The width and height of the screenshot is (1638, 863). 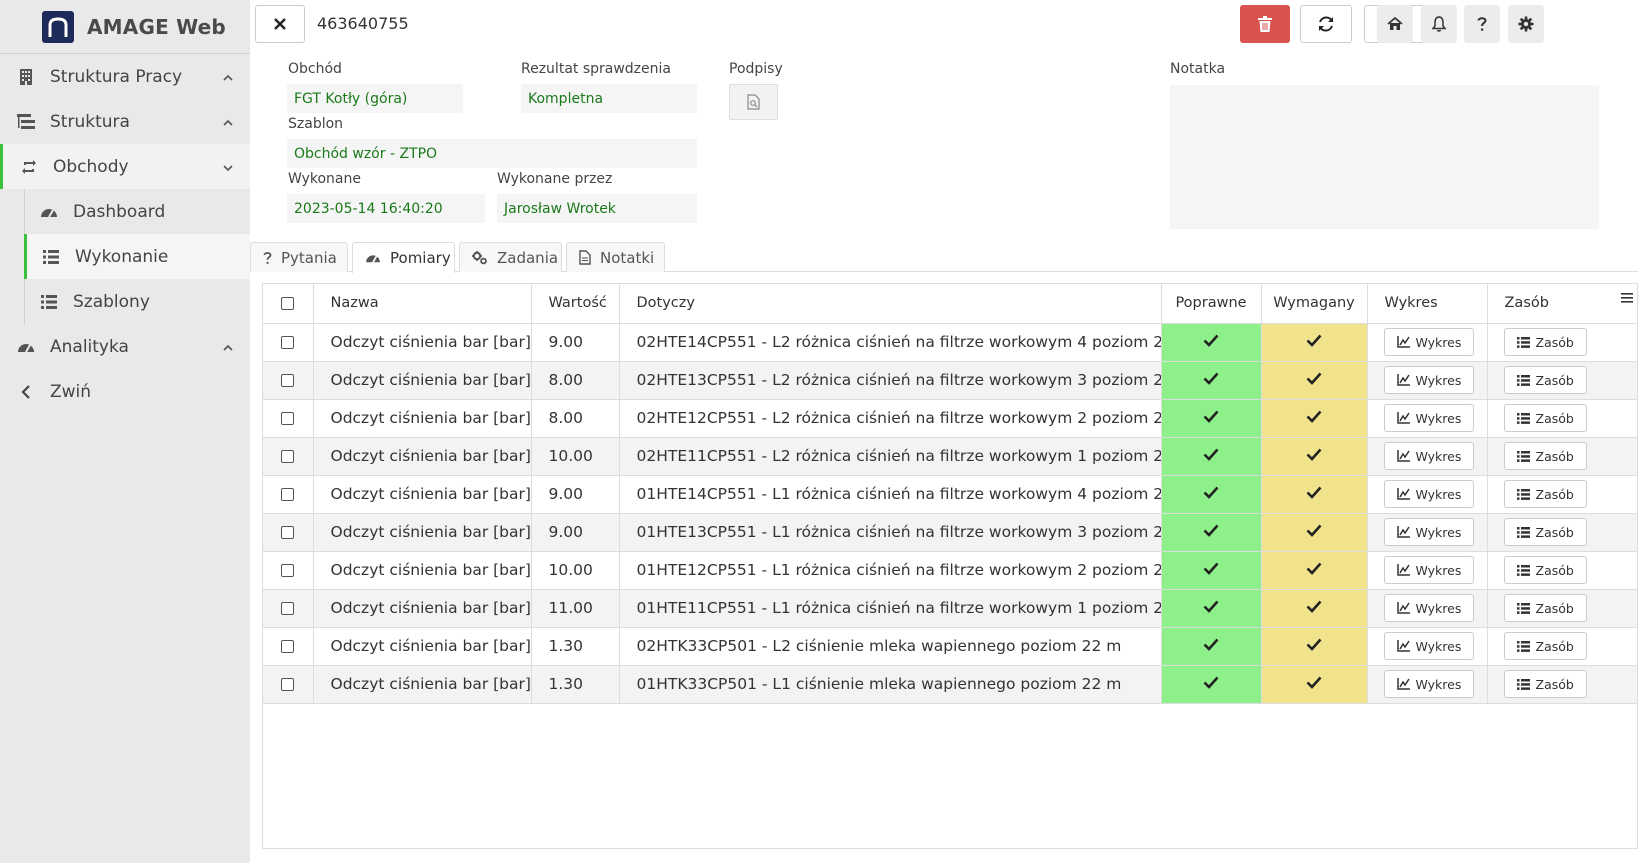 I want to click on column-header-wartosc: Wartość, so click(x=575, y=304).